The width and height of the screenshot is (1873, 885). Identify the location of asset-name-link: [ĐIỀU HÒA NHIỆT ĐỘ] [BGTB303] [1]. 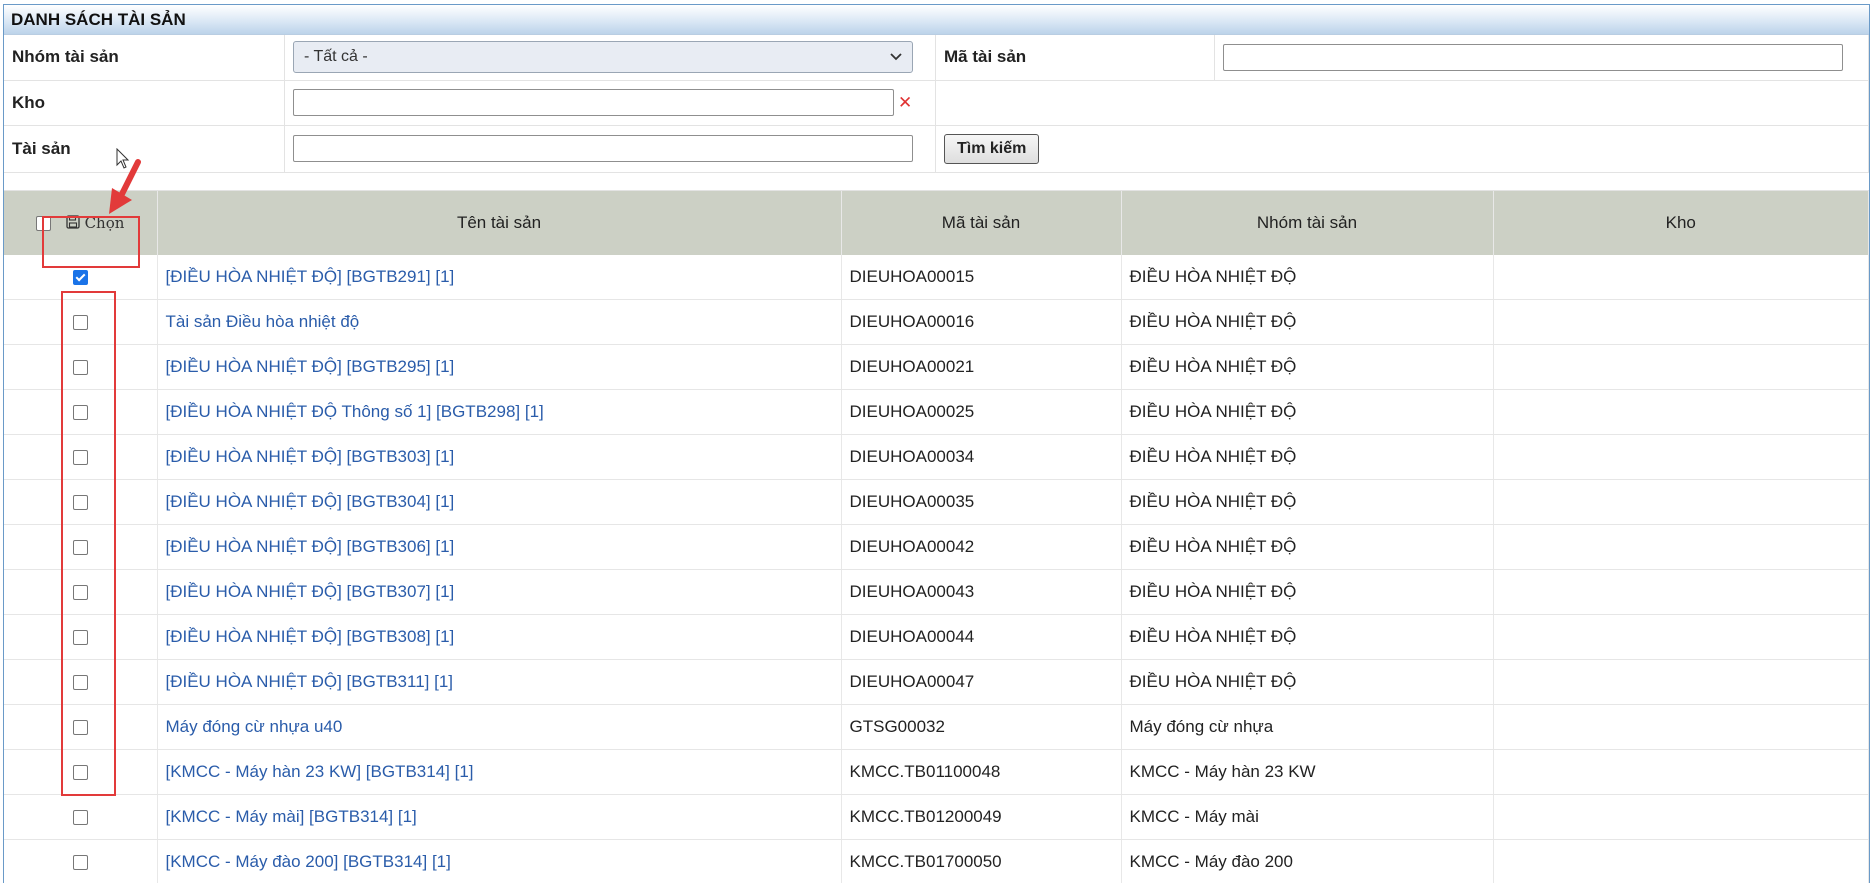
(310, 456).